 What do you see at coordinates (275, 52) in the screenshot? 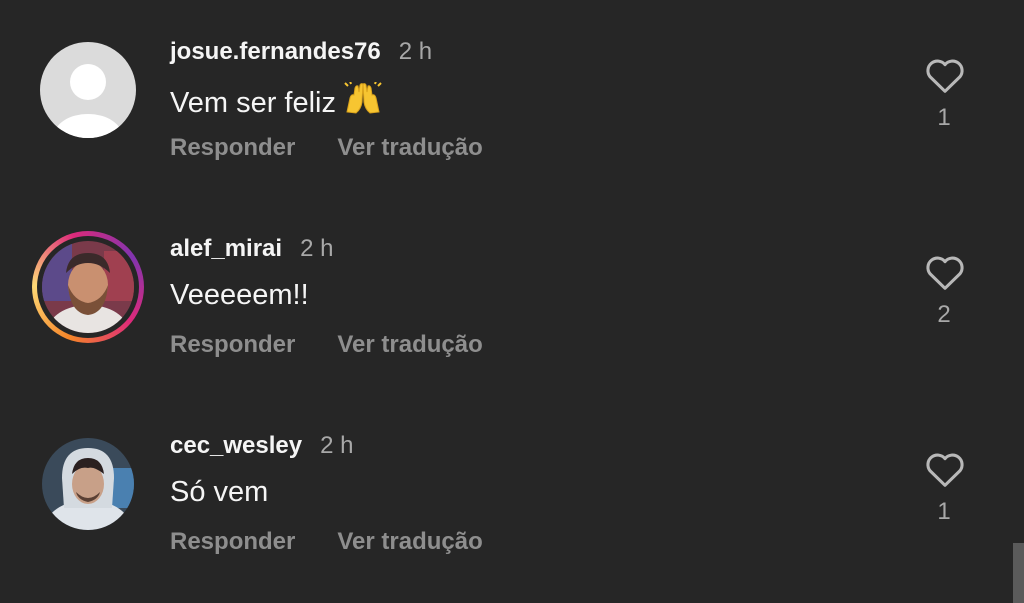
I see `username-link: josue.fernandes76` at bounding box center [275, 52].